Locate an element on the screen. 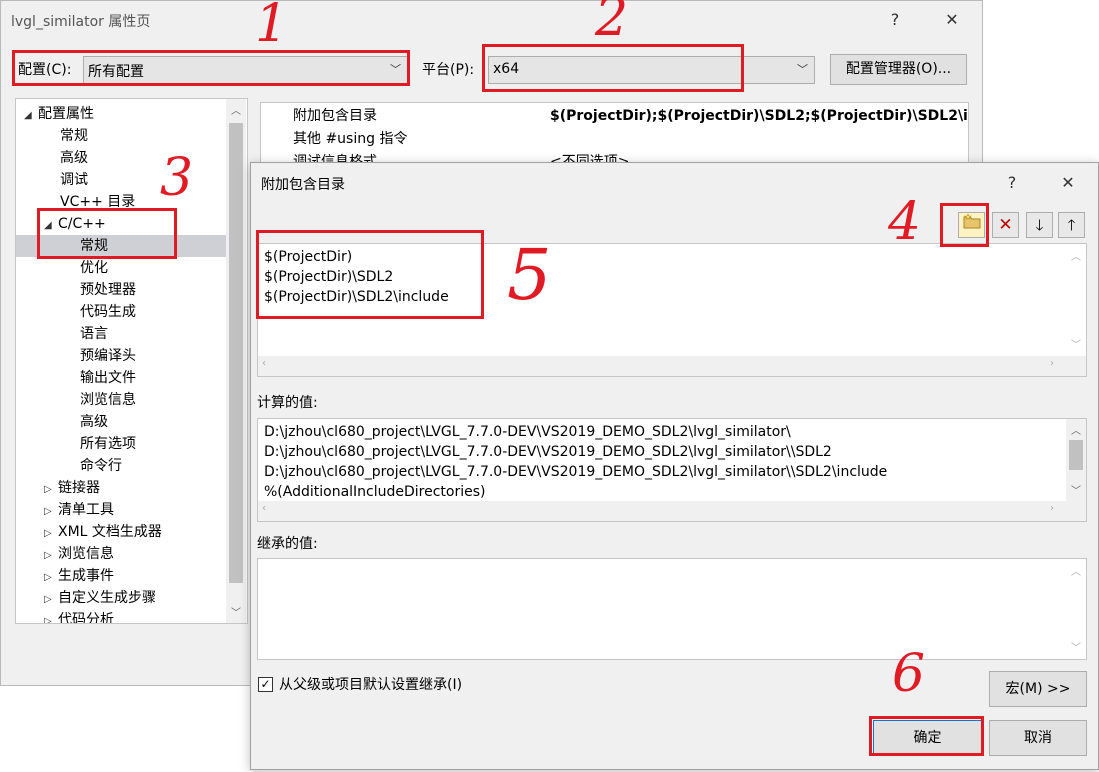  list-hscrollbar: ‹ › is located at coordinates (672, 366).